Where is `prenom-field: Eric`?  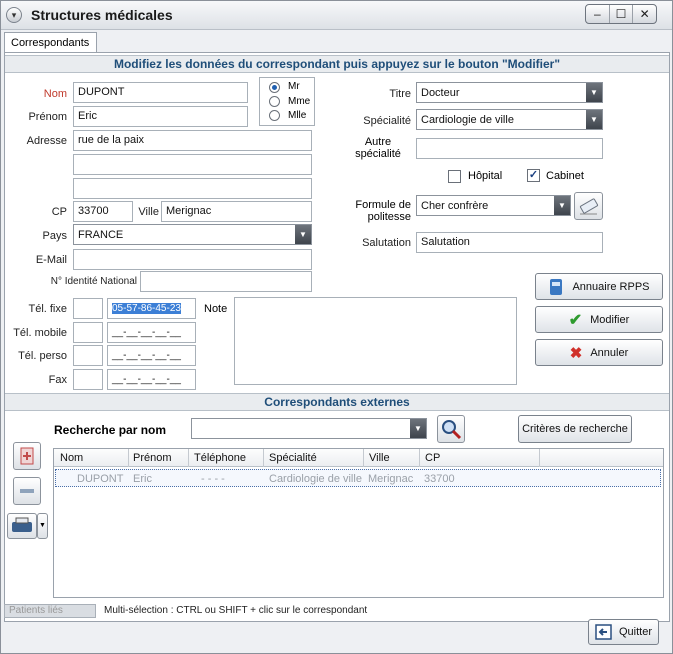
prenom-field: Eric is located at coordinates (160, 116).